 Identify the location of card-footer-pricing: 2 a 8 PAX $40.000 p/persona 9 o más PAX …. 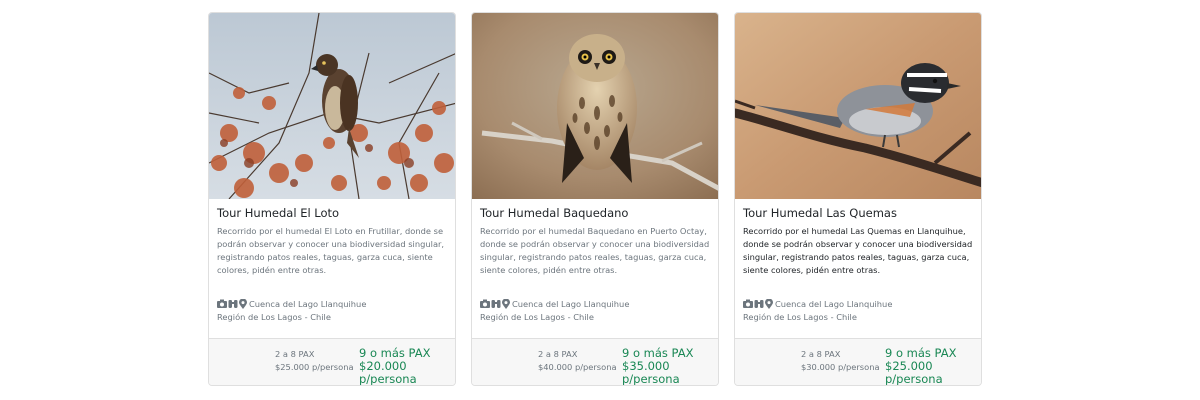
(595, 361).